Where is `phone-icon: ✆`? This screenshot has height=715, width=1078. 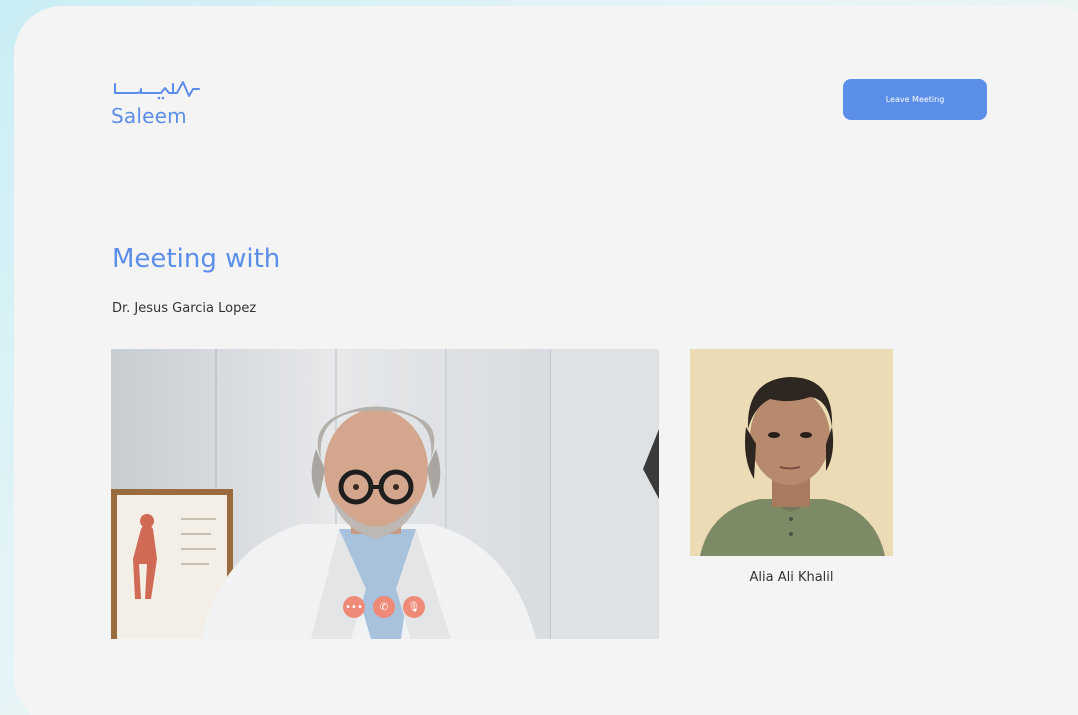 phone-icon: ✆ is located at coordinates (384, 607).